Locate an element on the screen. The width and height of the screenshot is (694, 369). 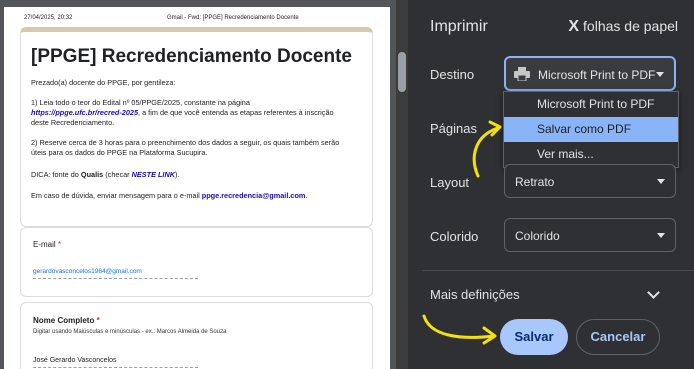
sheet-count-value: X is located at coordinates (574, 26).